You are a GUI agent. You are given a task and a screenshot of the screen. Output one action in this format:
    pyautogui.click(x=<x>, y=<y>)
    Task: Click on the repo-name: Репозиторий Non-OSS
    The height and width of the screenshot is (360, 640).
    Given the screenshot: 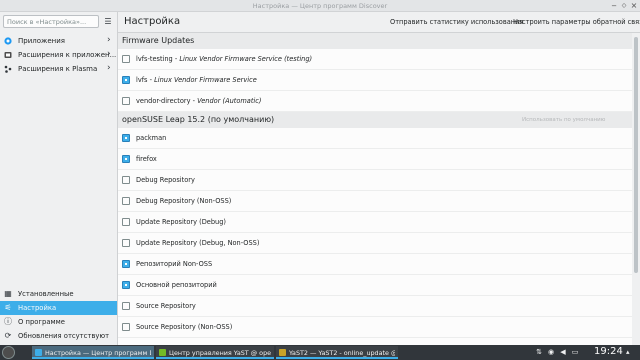 What is the action you would take?
    pyautogui.click(x=174, y=264)
    